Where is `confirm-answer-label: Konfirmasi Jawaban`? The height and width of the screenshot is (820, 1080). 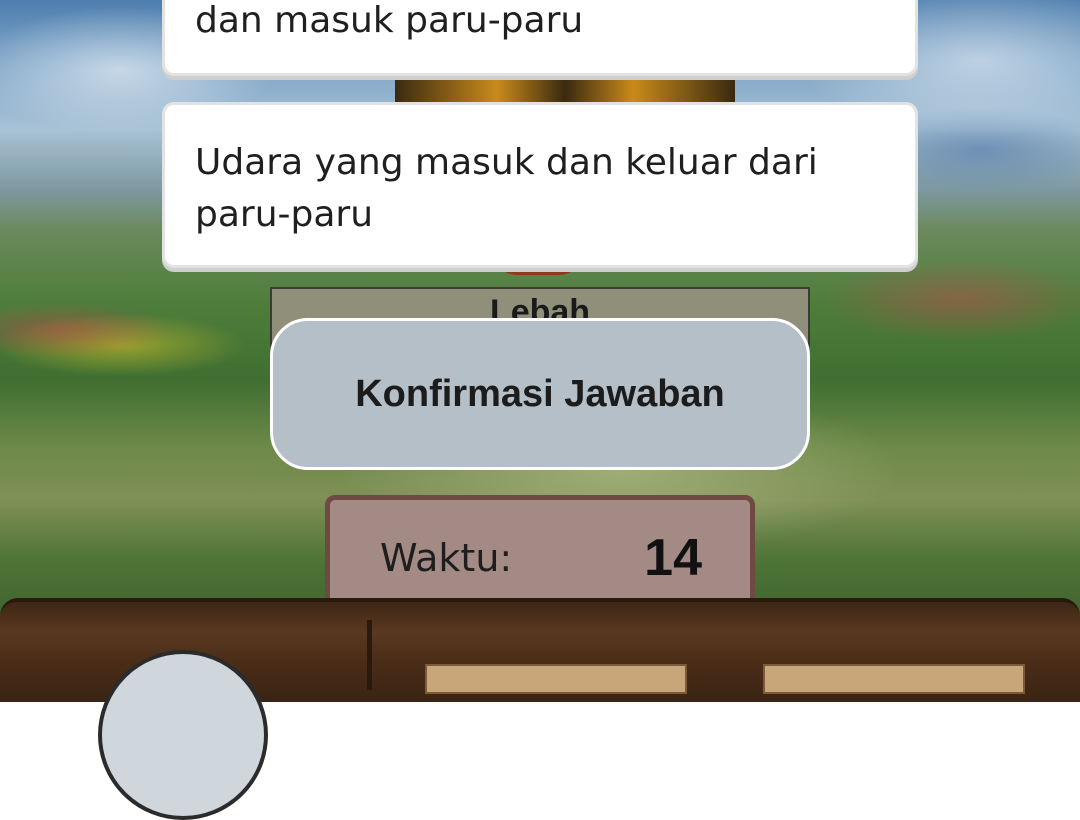 confirm-answer-label: Konfirmasi Jawaban is located at coordinates (540, 393).